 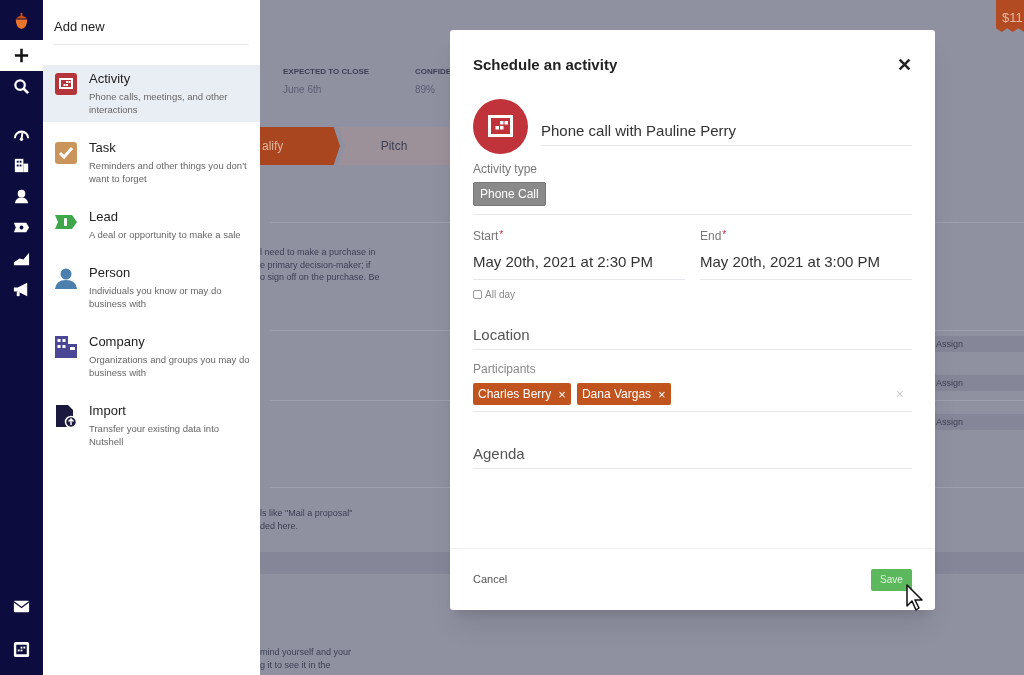 What do you see at coordinates (168, 172) in the screenshot?
I see `item-description: Reminders and other things you don't want to forget` at bounding box center [168, 172].